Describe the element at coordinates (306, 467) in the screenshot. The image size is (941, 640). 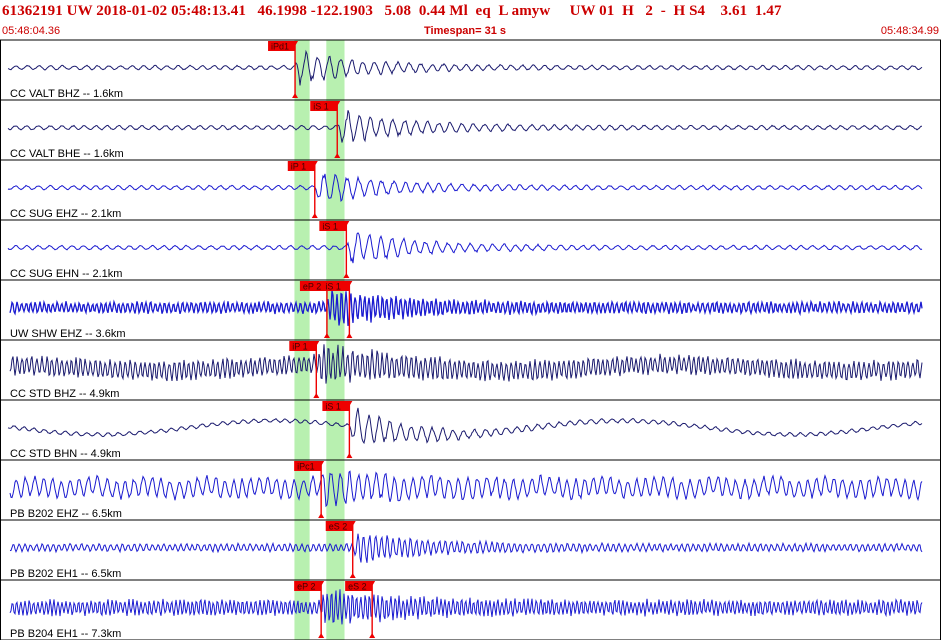
I see `pick-label: iPc1` at that location.